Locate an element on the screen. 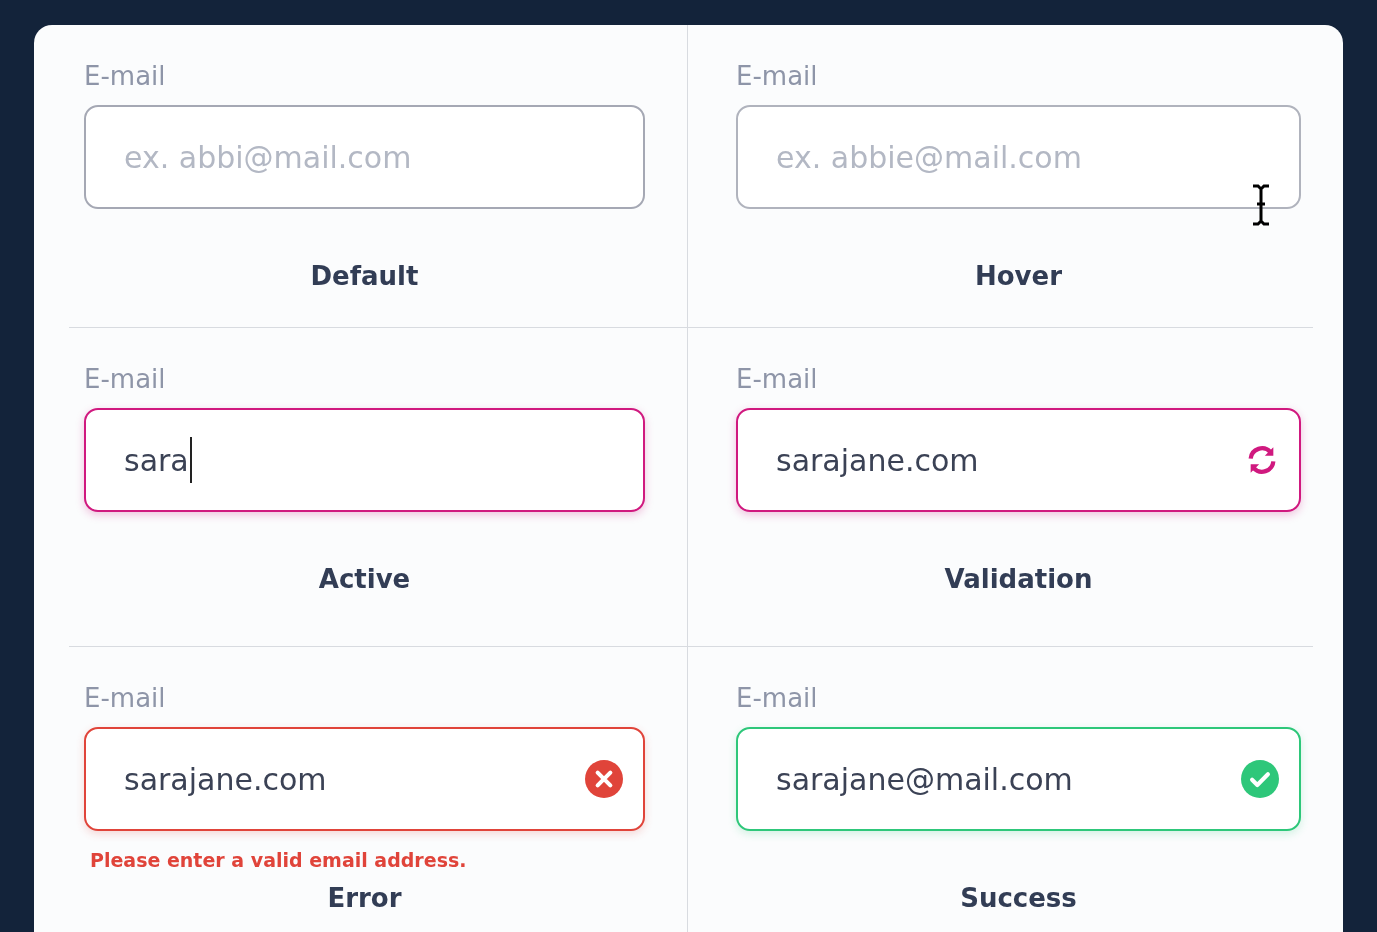 This screenshot has height=932, width=1377. state-caption: Hover is located at coordinates (1018, 276).